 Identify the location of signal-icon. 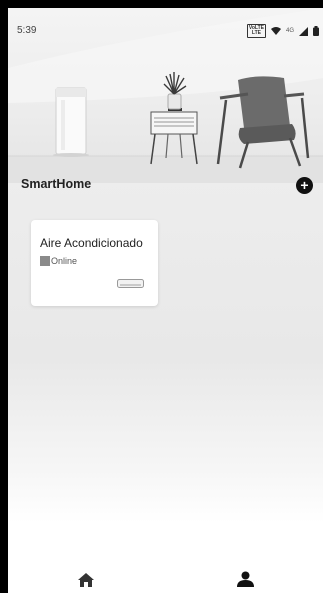
(303, 31).